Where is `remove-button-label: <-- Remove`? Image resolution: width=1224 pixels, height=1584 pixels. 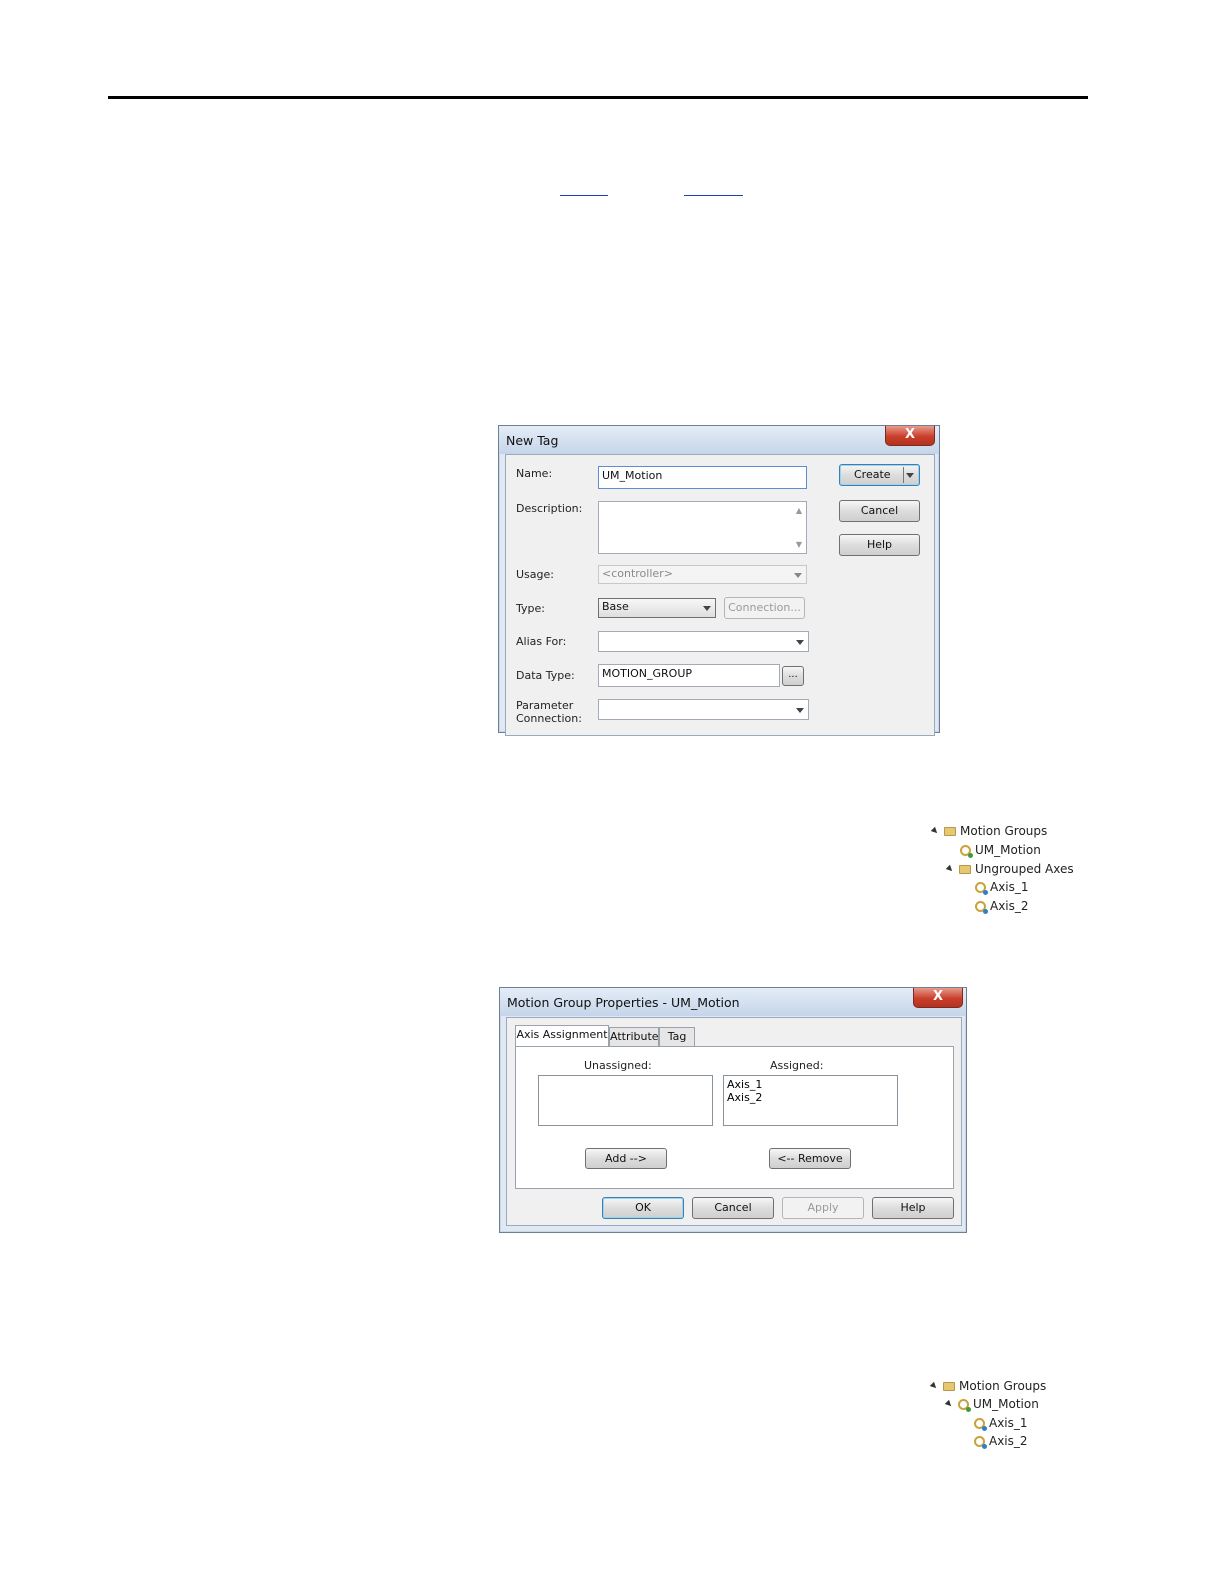 remove-button-label: <-- Remove is located at coordinates (810, 1158).